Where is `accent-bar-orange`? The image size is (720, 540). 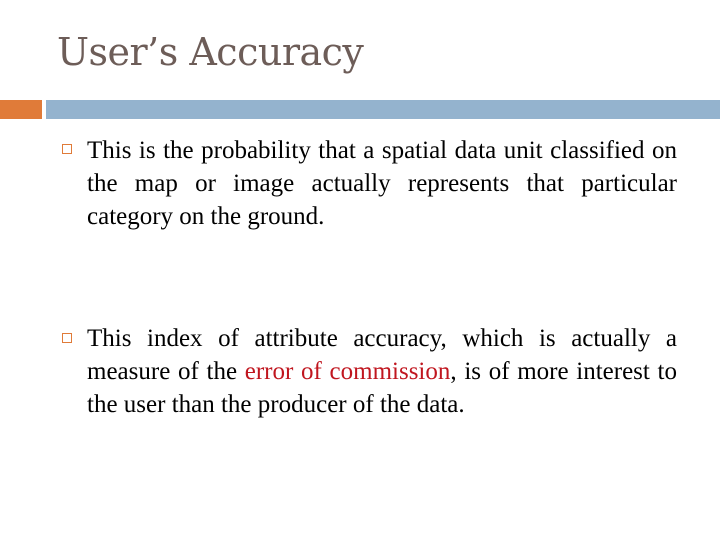
accent-bar-orange is located at coordinates (21, 109).